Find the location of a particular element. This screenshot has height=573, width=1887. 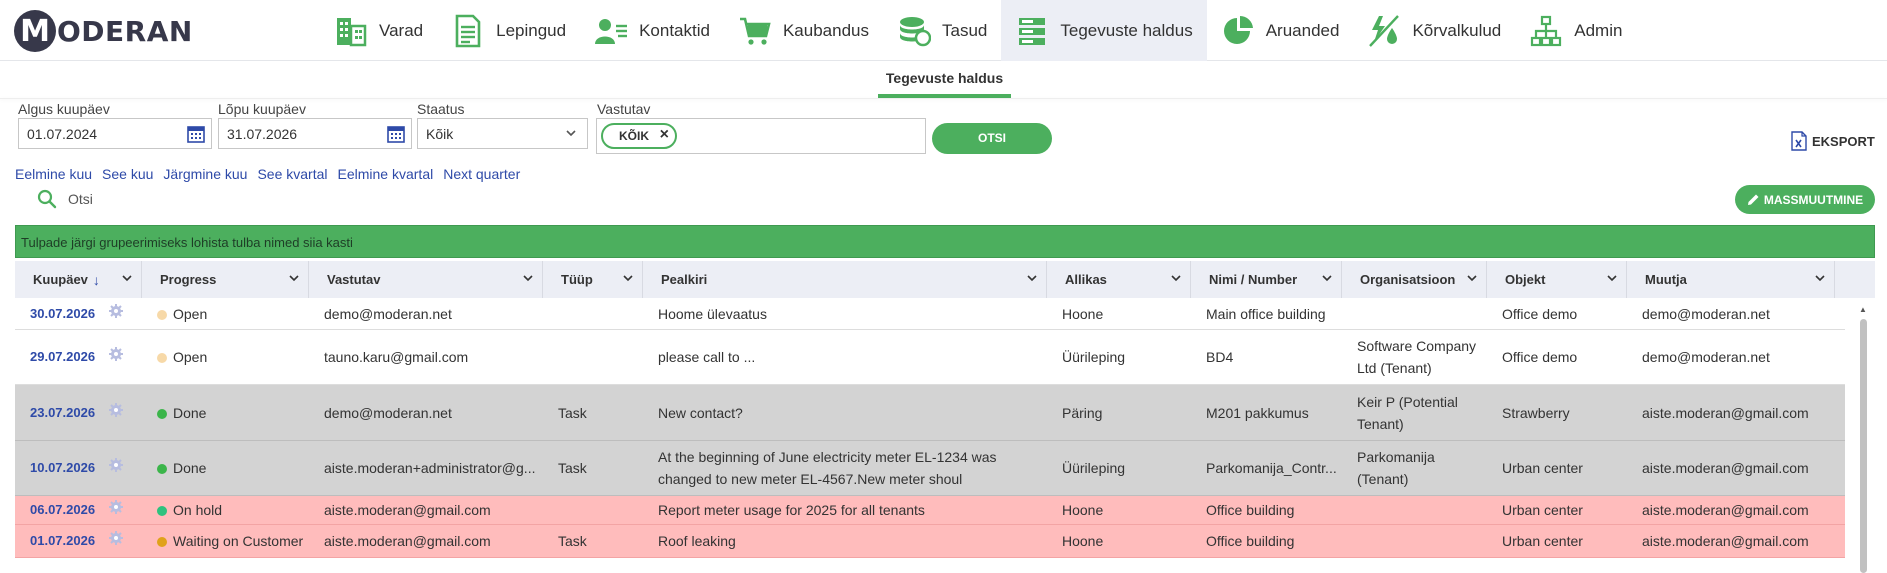

column-header: Progress is located at coordinates (225, 279).